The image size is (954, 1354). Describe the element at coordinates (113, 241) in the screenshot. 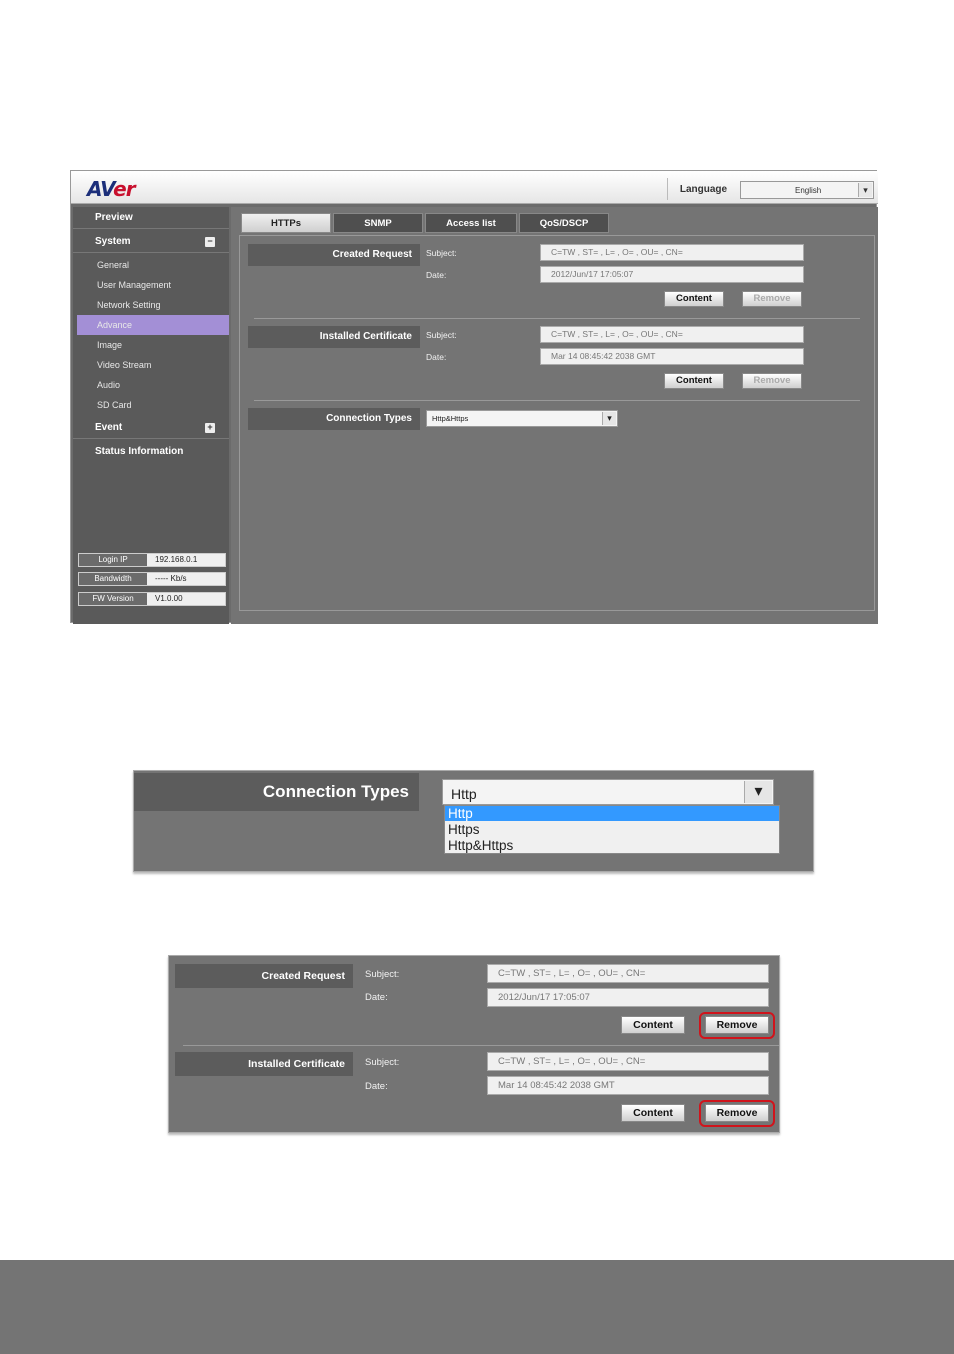

I see `sidebar-item-label: System` at that location.